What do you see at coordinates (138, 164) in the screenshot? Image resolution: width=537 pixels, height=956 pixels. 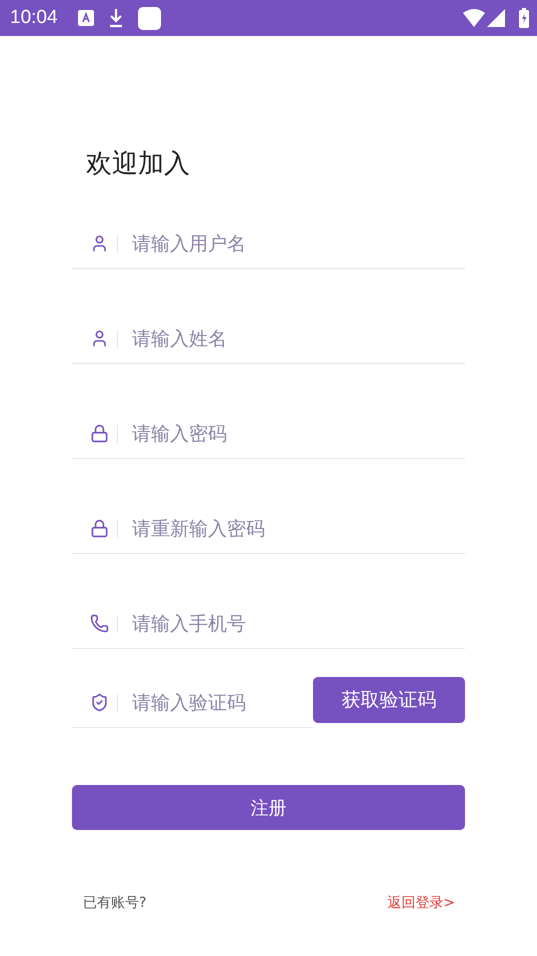 I see `page-title: 欢迎加入` at bounding box center [138, 164].